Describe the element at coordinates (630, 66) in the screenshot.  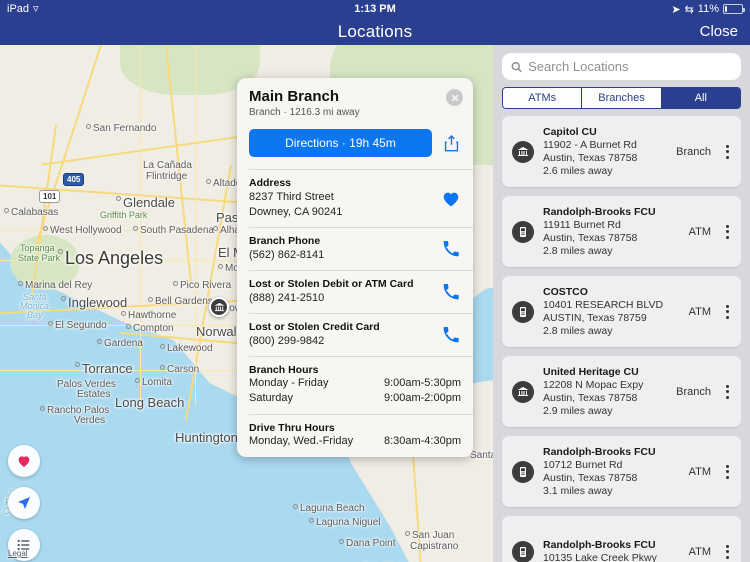
I see `search-input` at that location.